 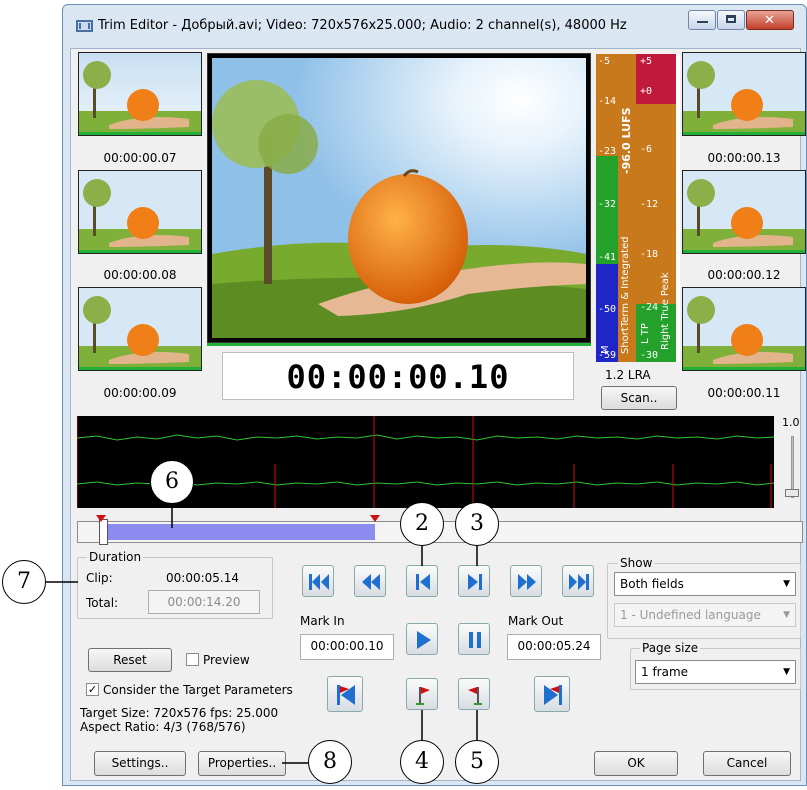 What do you see at coordinates (477, 524) in the screenshot?
I see `callout-3: 3` at bounding box center [477, 524].